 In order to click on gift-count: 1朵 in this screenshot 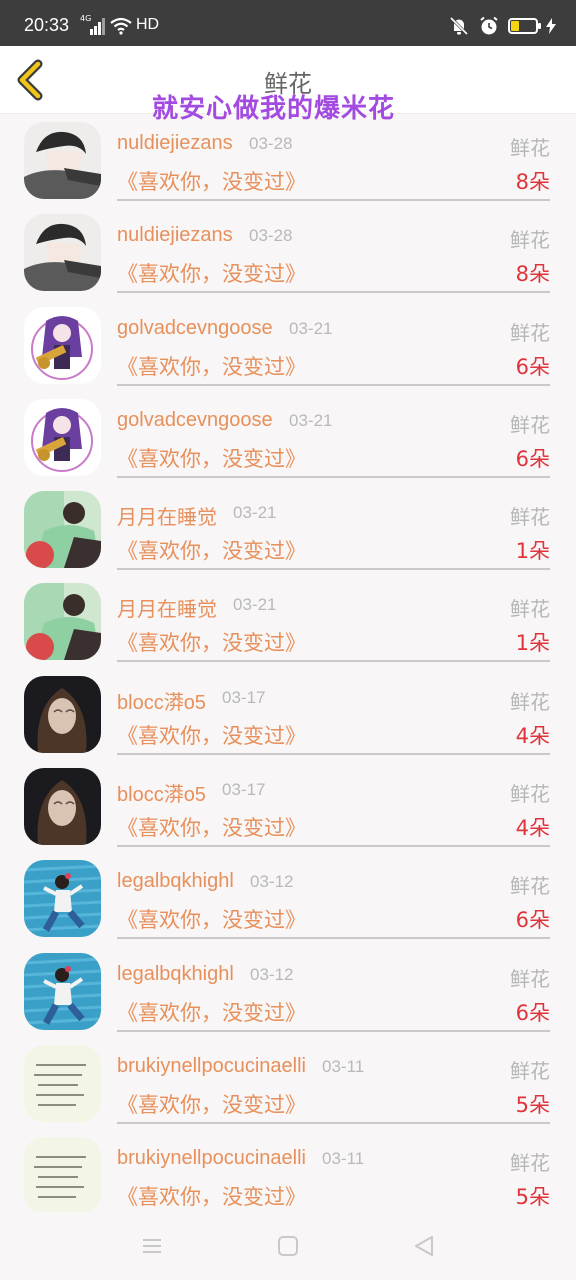, I will do `click(532, 643)`.